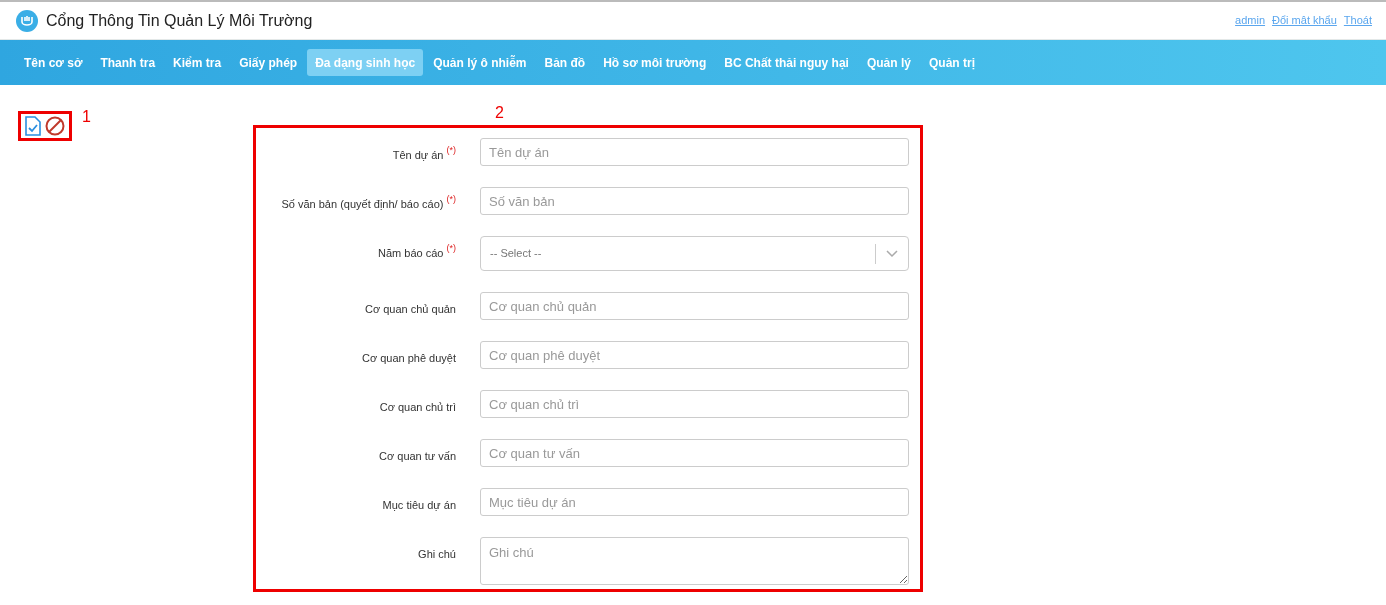  I want to click on logo-icon, so click(27, 20).